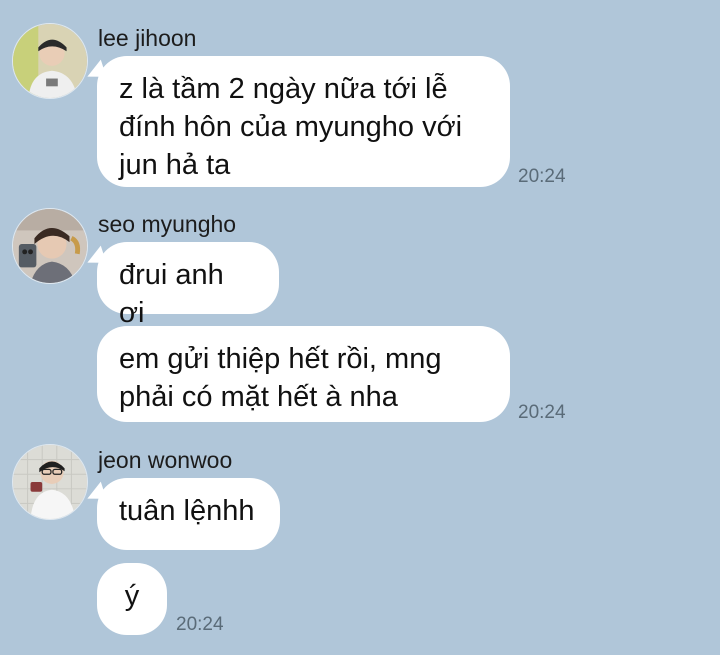 The width and height of the screenshot is (720, 655). I want to click on avatar-seo-myungho, so click(50, 246).